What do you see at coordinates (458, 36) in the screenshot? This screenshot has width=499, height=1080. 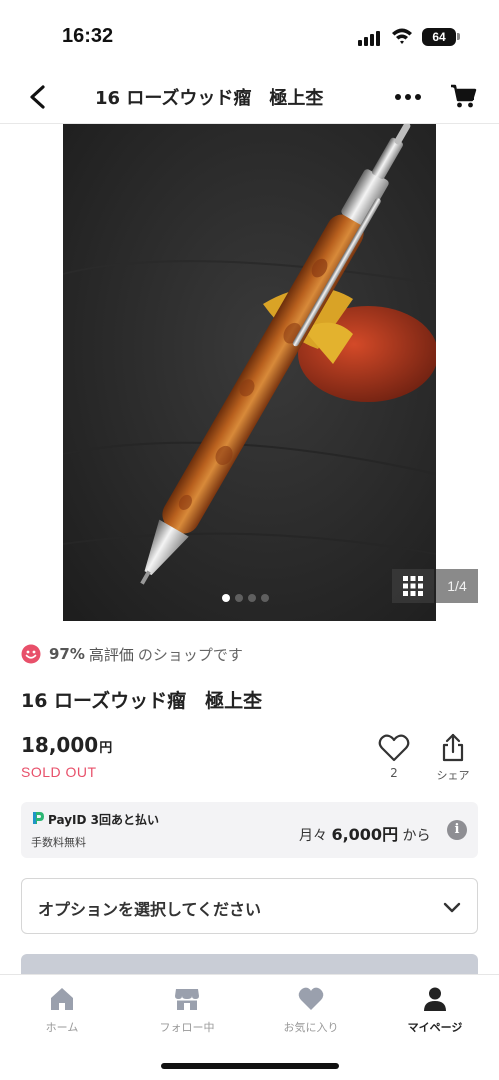 I see `battery-cap` at bounding box center [458, 36].